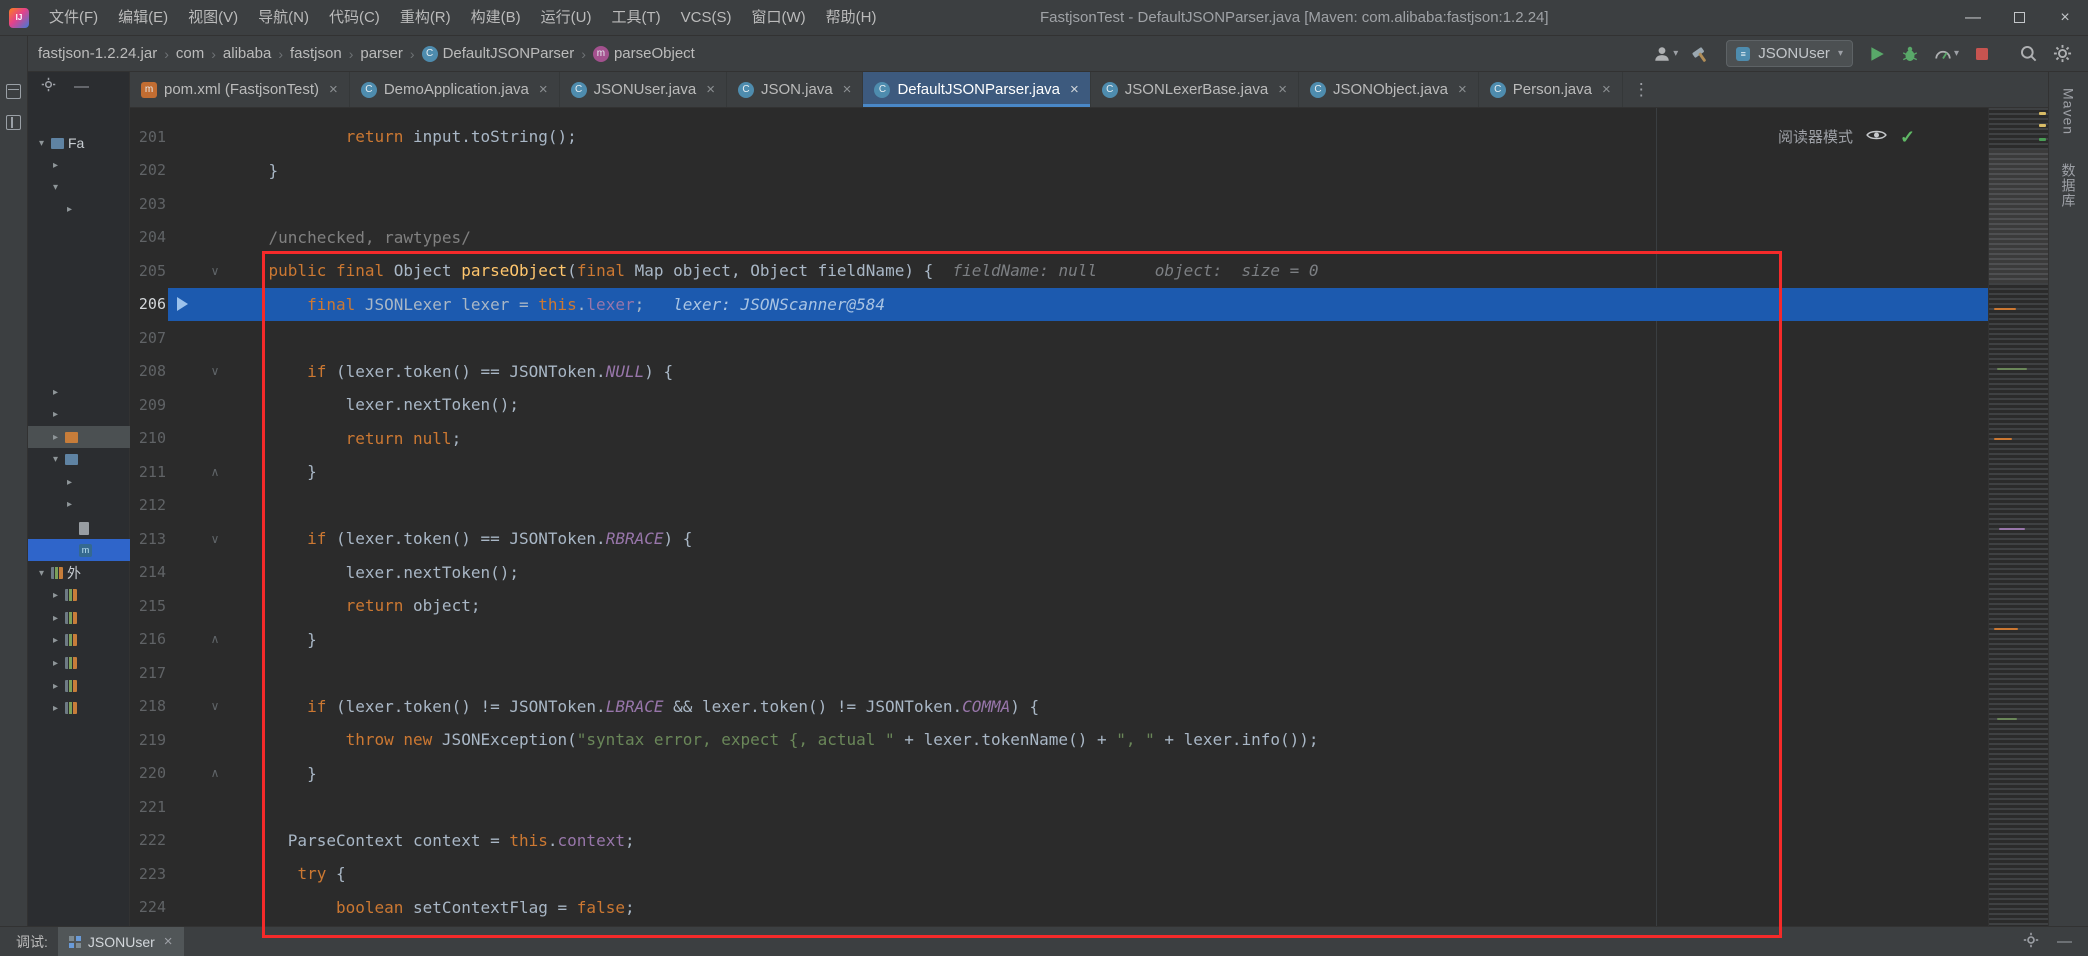 Image resolution: width=2088 pixels, height=956 pixels. Describe the element at coordinates (2018, 216) in the screenshot. I see `minimap-viewport` at that location.